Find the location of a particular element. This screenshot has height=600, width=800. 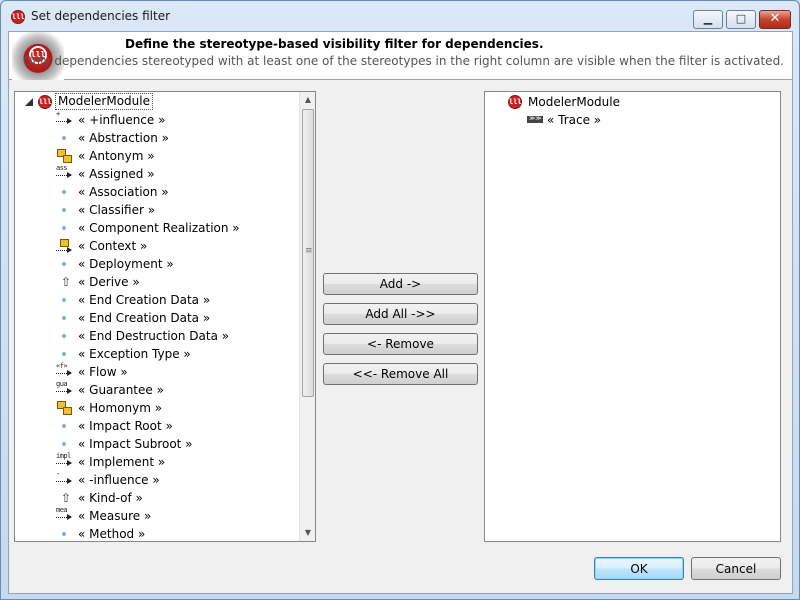

tree-item-label: « Implement » is located at coordinates (122, 462).